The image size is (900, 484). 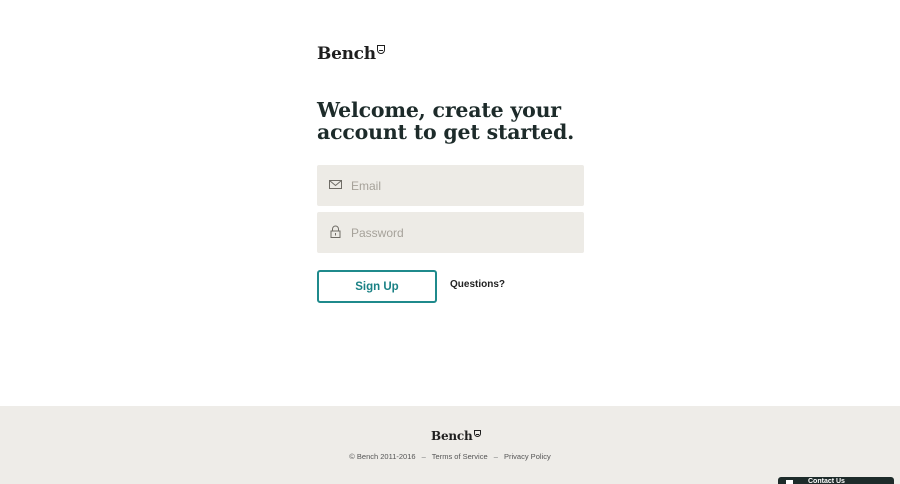 I want to click on bench-logo: Bench, so click(x=351, y=54).